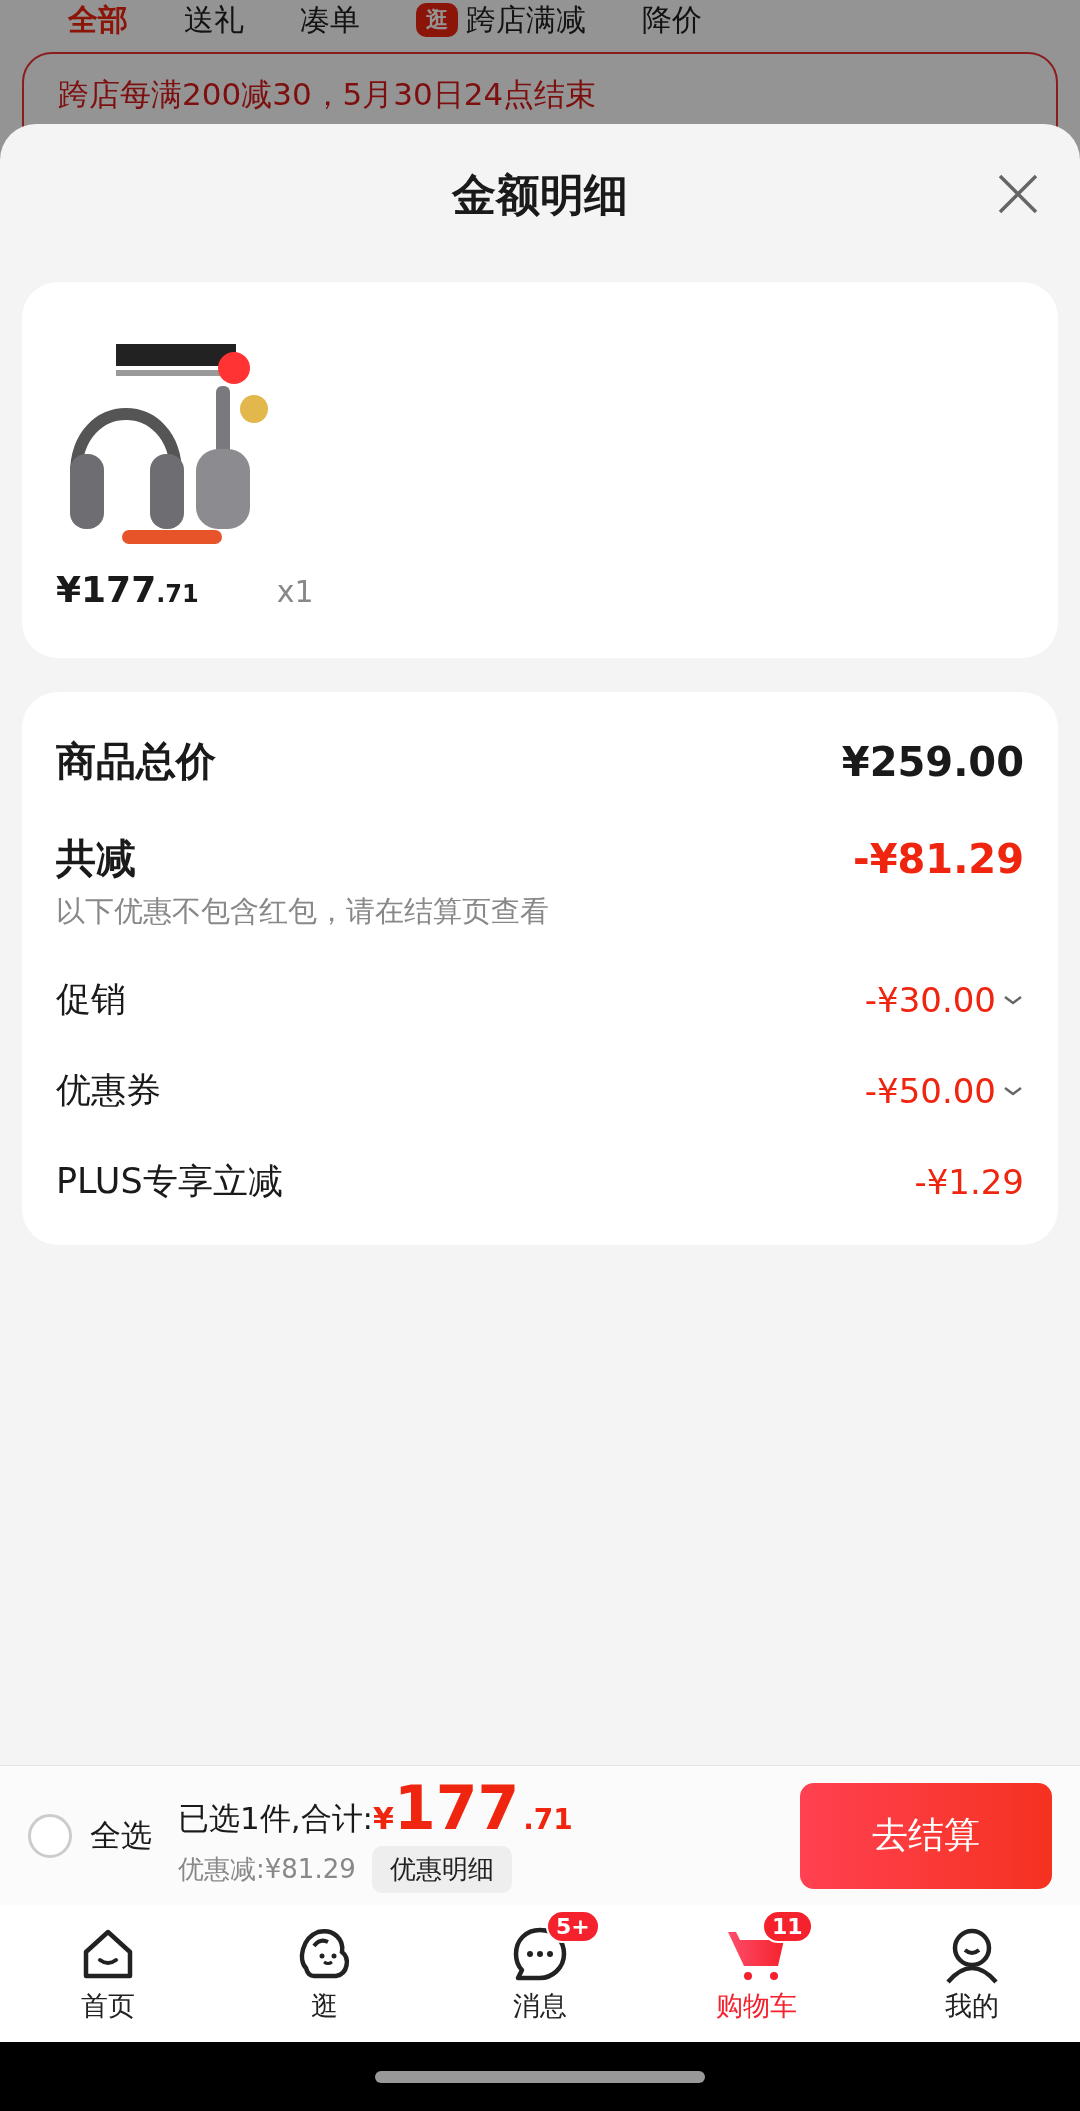  What do you see at coordinates (214, 20) in the screenshot?
I see `category-tab: 送礼` at bounding box center [214, 20].